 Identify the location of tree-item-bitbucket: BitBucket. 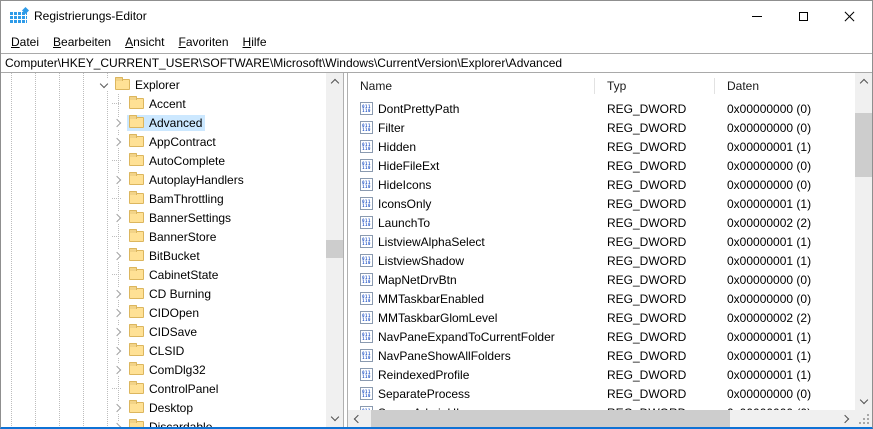
(163, 255).